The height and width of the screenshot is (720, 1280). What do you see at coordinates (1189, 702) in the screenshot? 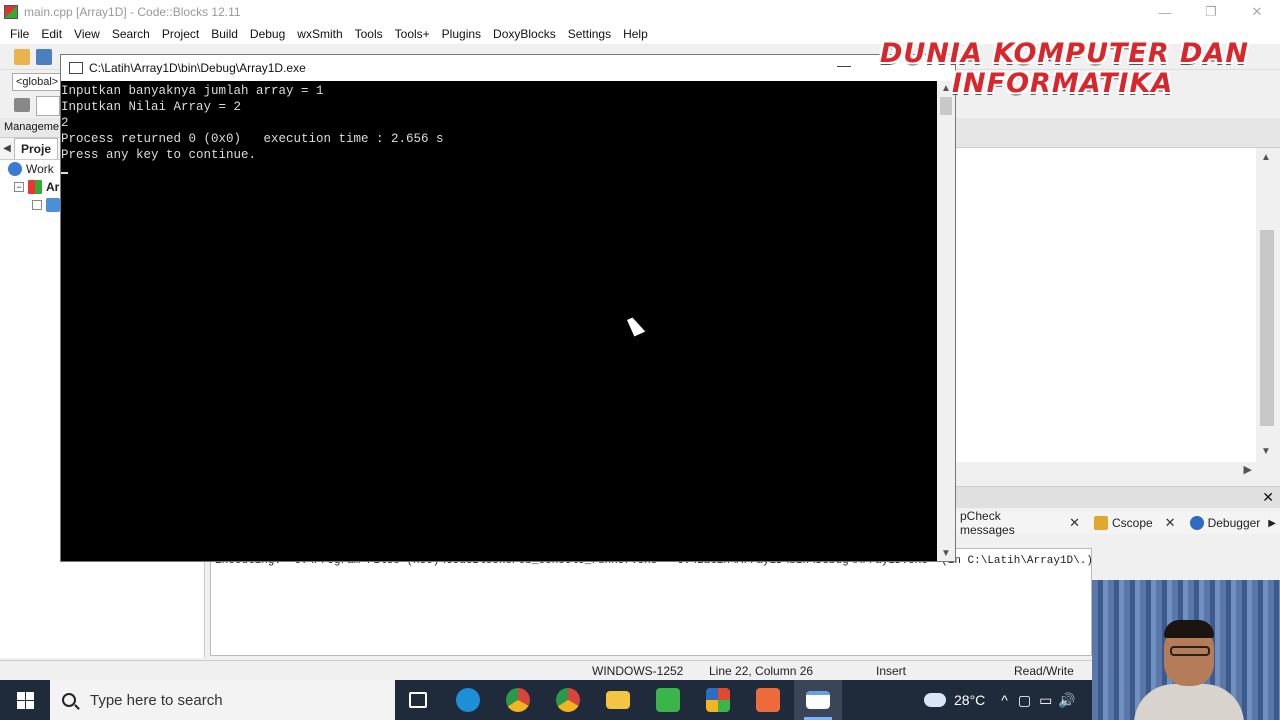
I see `presenter-body` at bounding box center [1189, 702].